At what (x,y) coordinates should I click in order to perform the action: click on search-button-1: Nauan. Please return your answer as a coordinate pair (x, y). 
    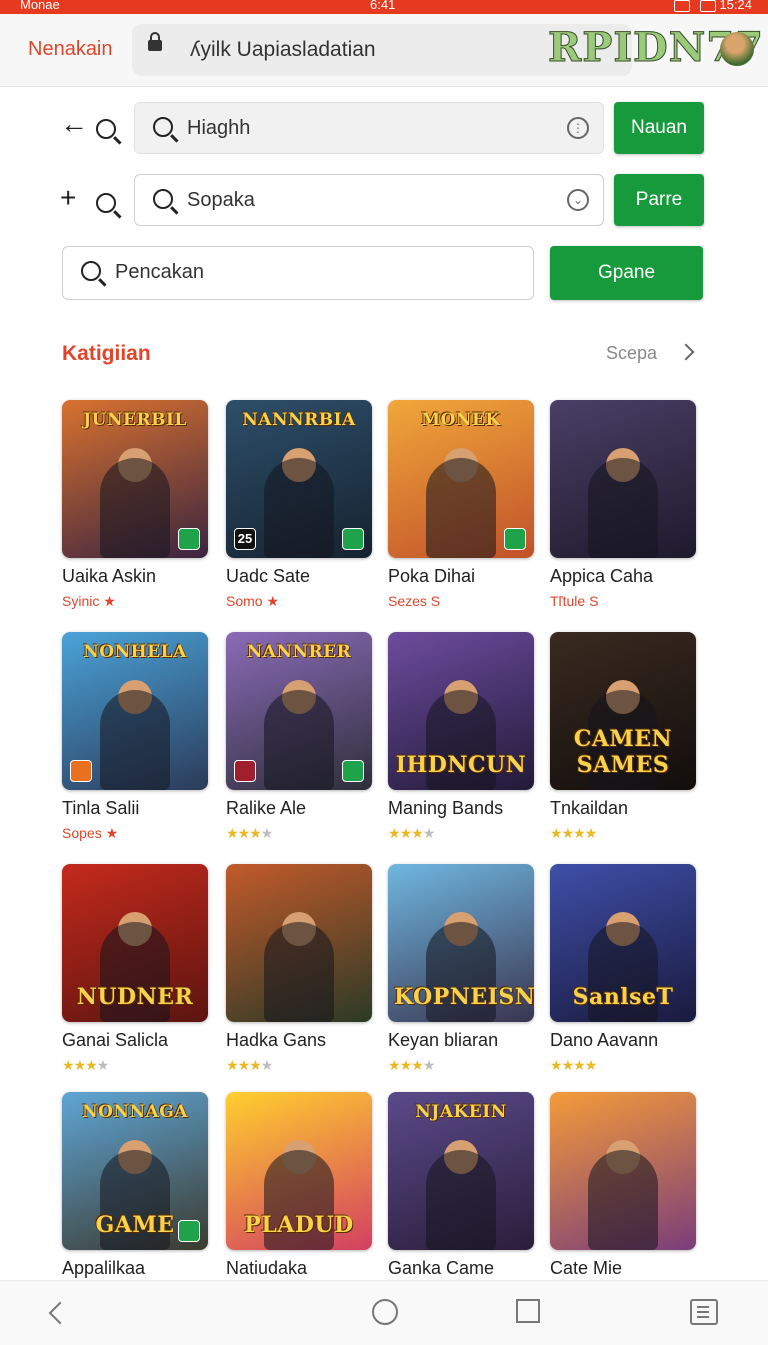
    Looking at the image, I should click on (659, 128).